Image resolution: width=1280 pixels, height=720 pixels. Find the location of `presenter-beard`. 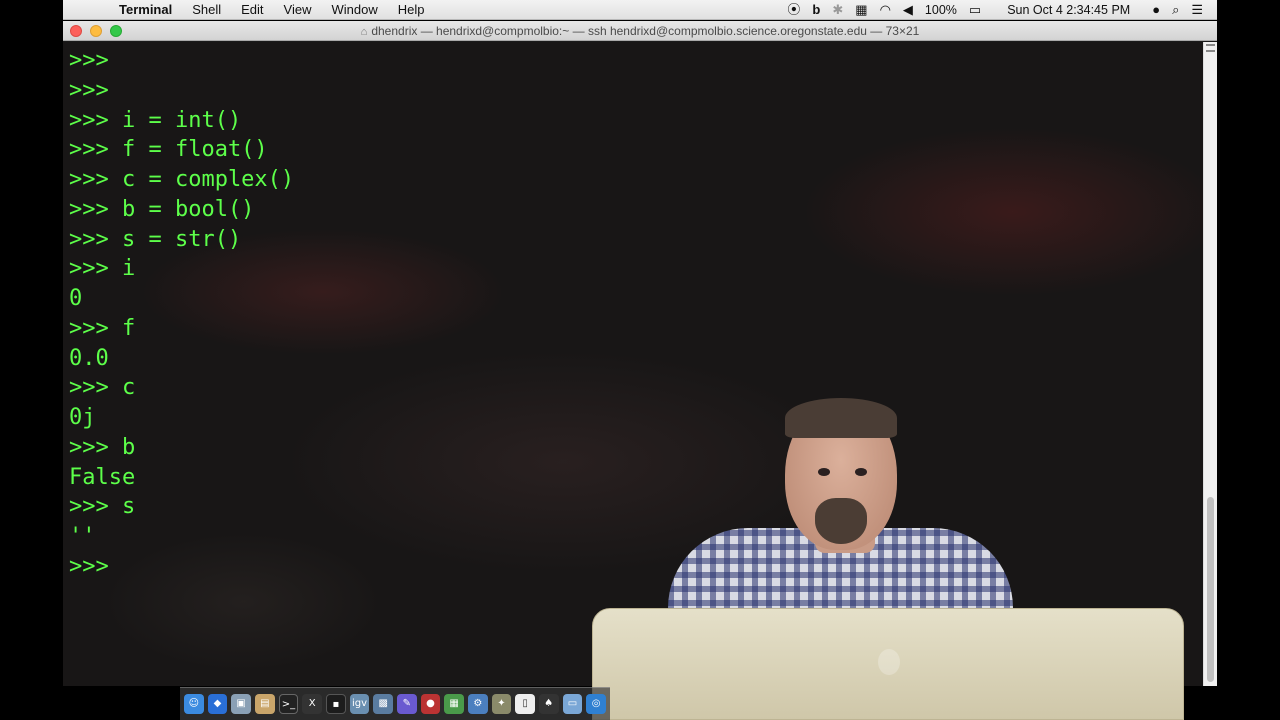

presenter-beard is located at coordinates (841, 521).